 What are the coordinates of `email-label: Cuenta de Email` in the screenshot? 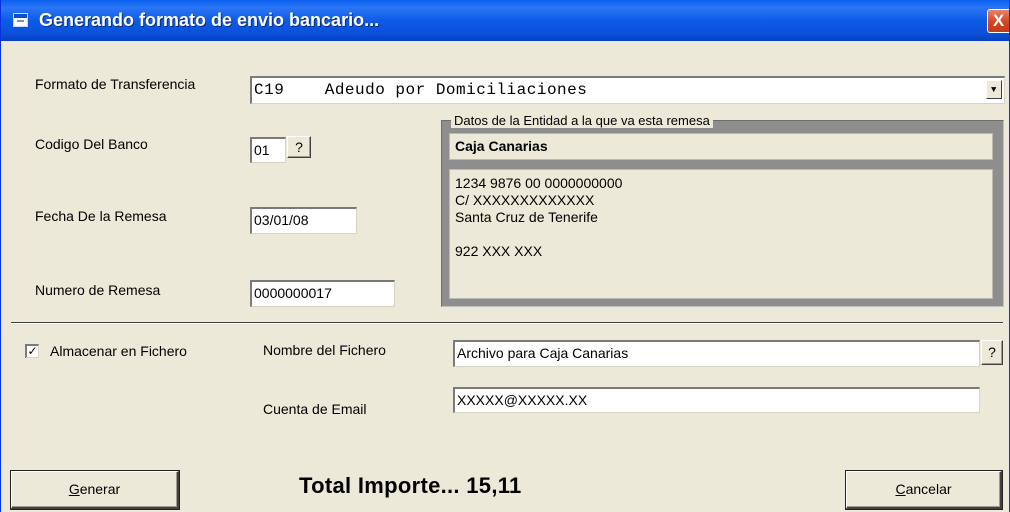 It's located at (315, 409).